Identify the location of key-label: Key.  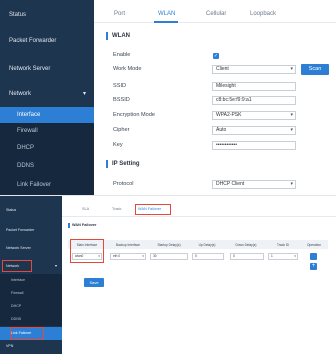
(118, 145).